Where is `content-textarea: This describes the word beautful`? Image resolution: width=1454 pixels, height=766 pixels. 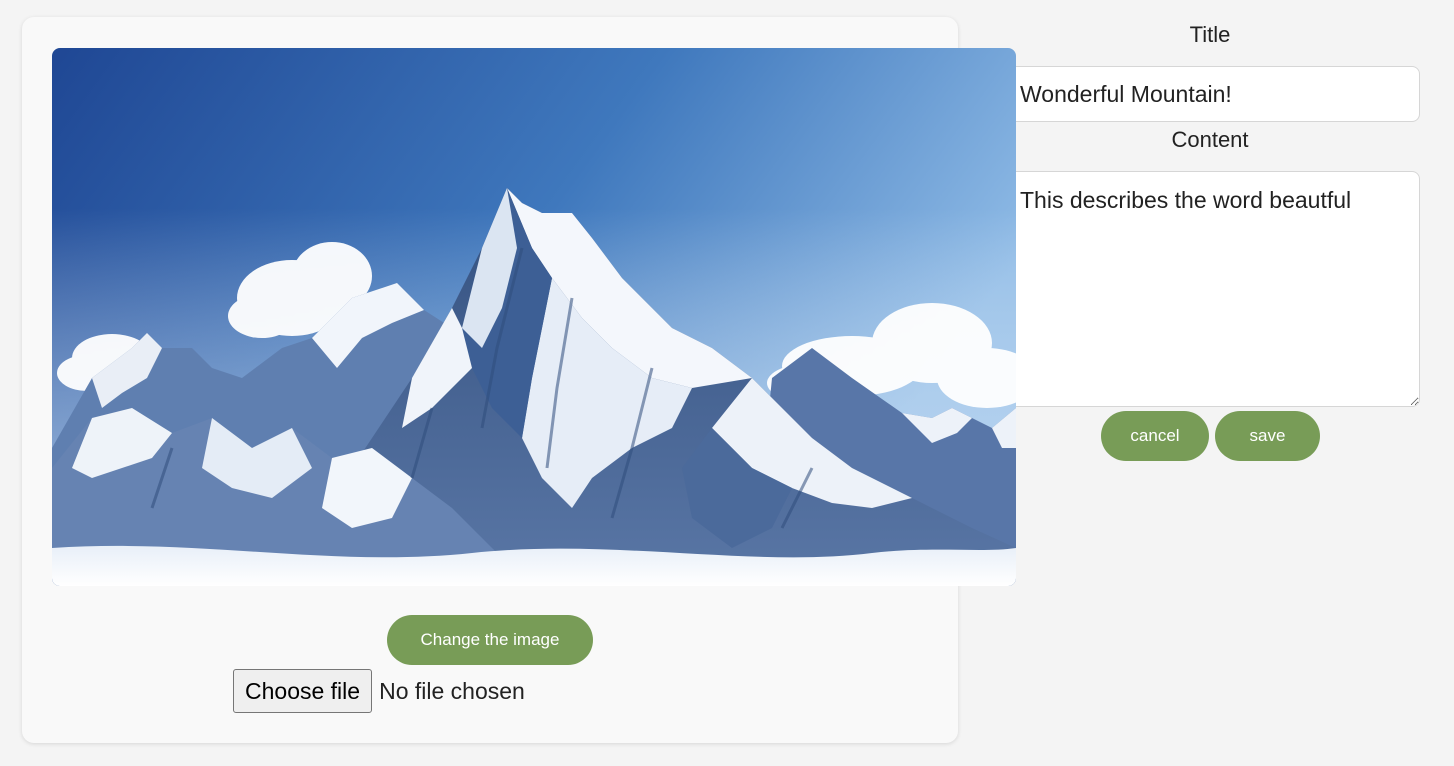
content-textarea: This describes the word beautful is located at coordinates (1210, 289).